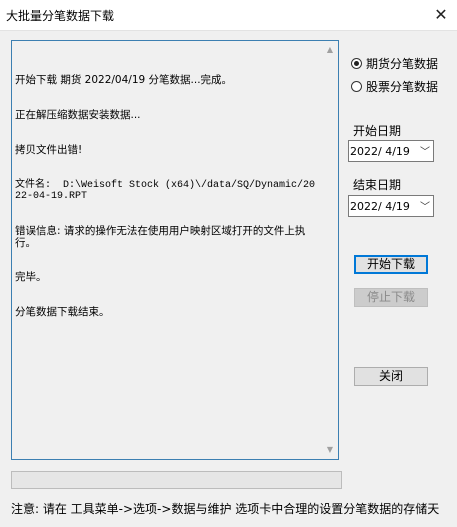  I want to click on download-progress-bar, so click(176, 480).